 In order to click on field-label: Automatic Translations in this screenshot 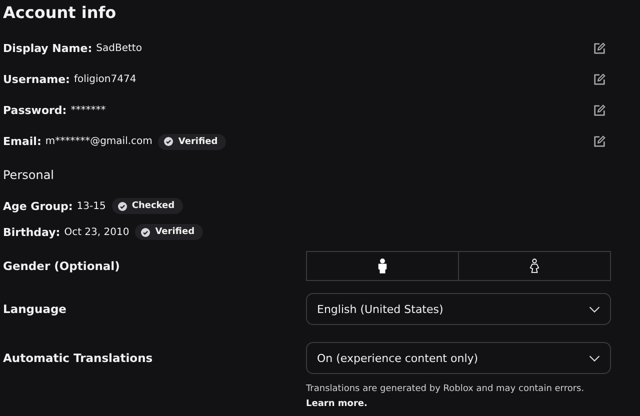, I will do `click(78, 358)`.